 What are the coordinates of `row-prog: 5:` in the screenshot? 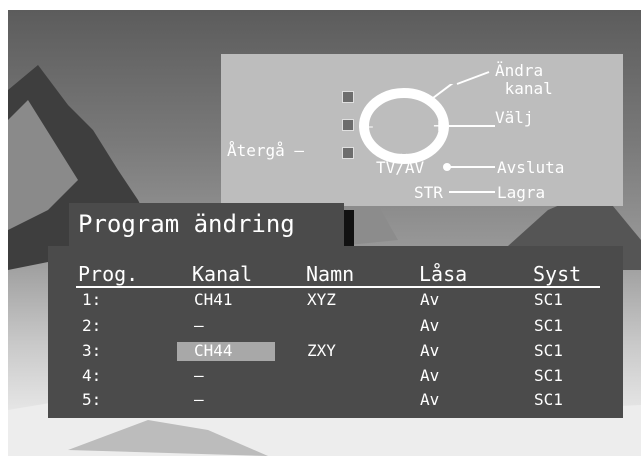 It's located at (92, 399).